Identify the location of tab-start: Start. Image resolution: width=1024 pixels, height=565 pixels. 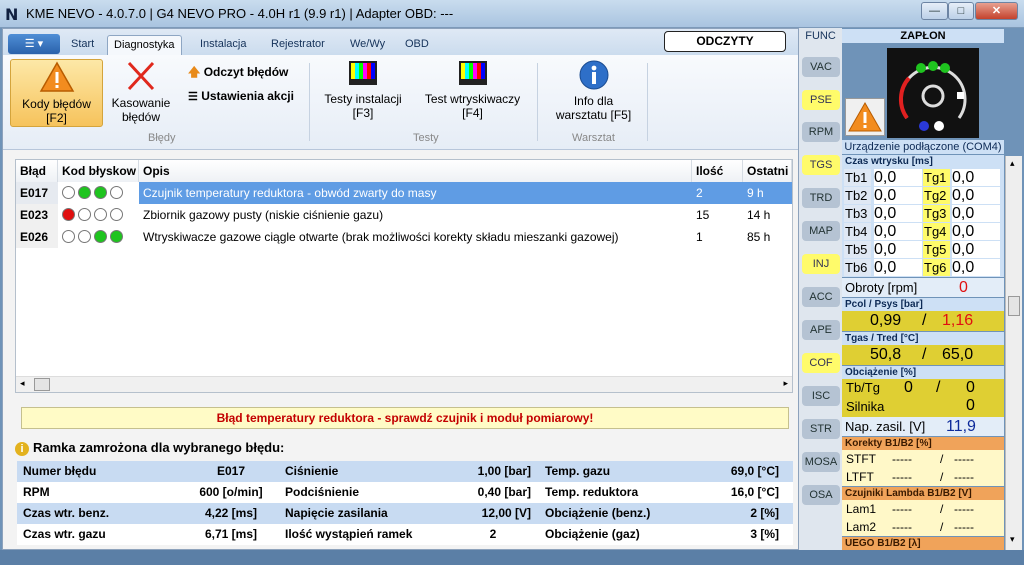
(82, 45).